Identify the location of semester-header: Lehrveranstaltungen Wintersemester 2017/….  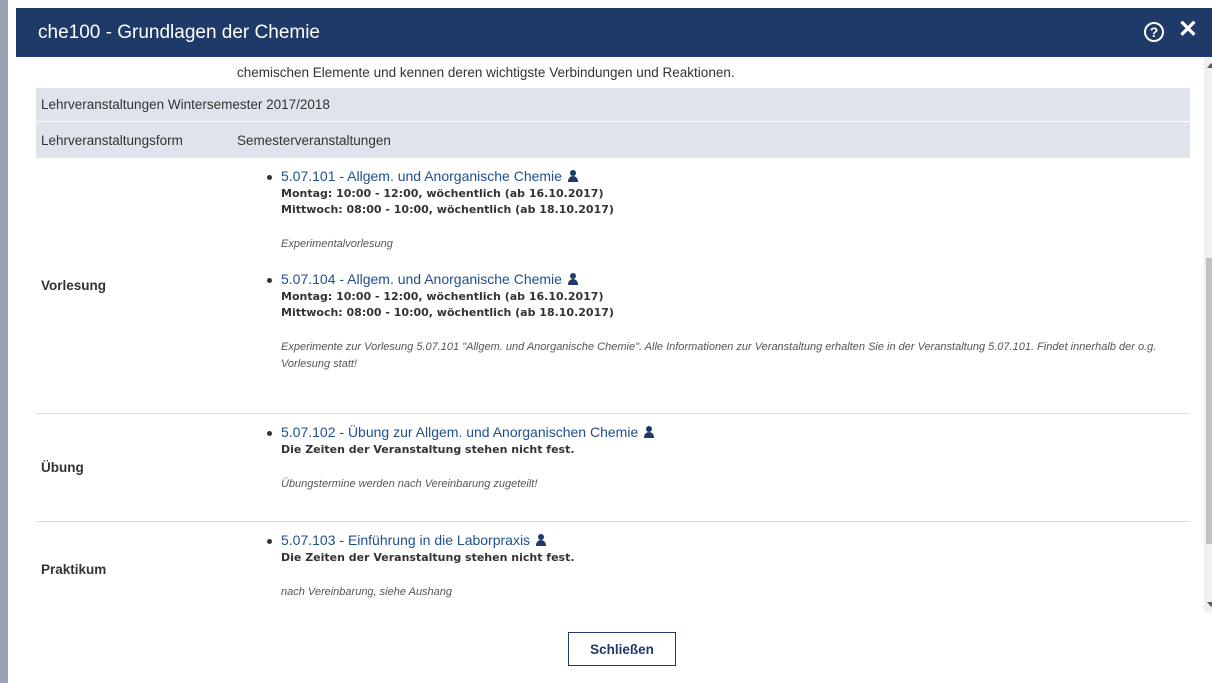
(613, 105).